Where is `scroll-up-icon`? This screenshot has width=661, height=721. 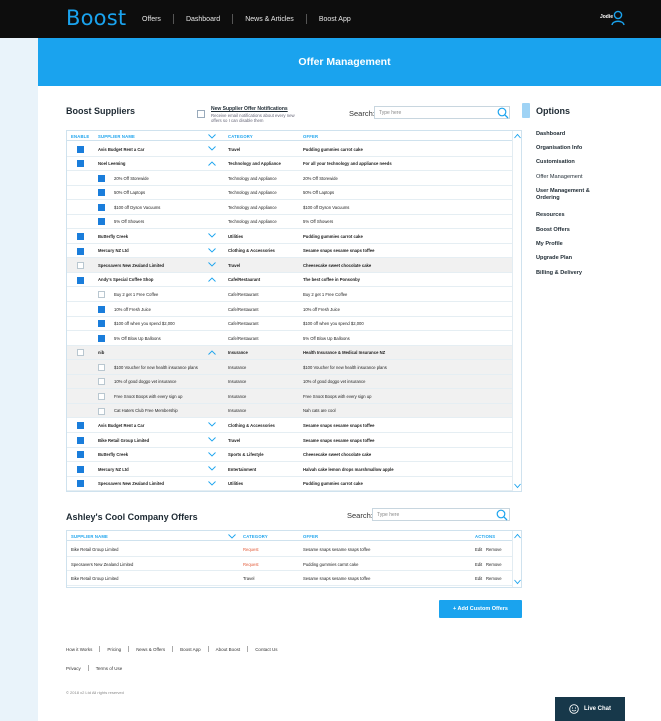
scroll-up-icon is located at coordinates (517, 136).